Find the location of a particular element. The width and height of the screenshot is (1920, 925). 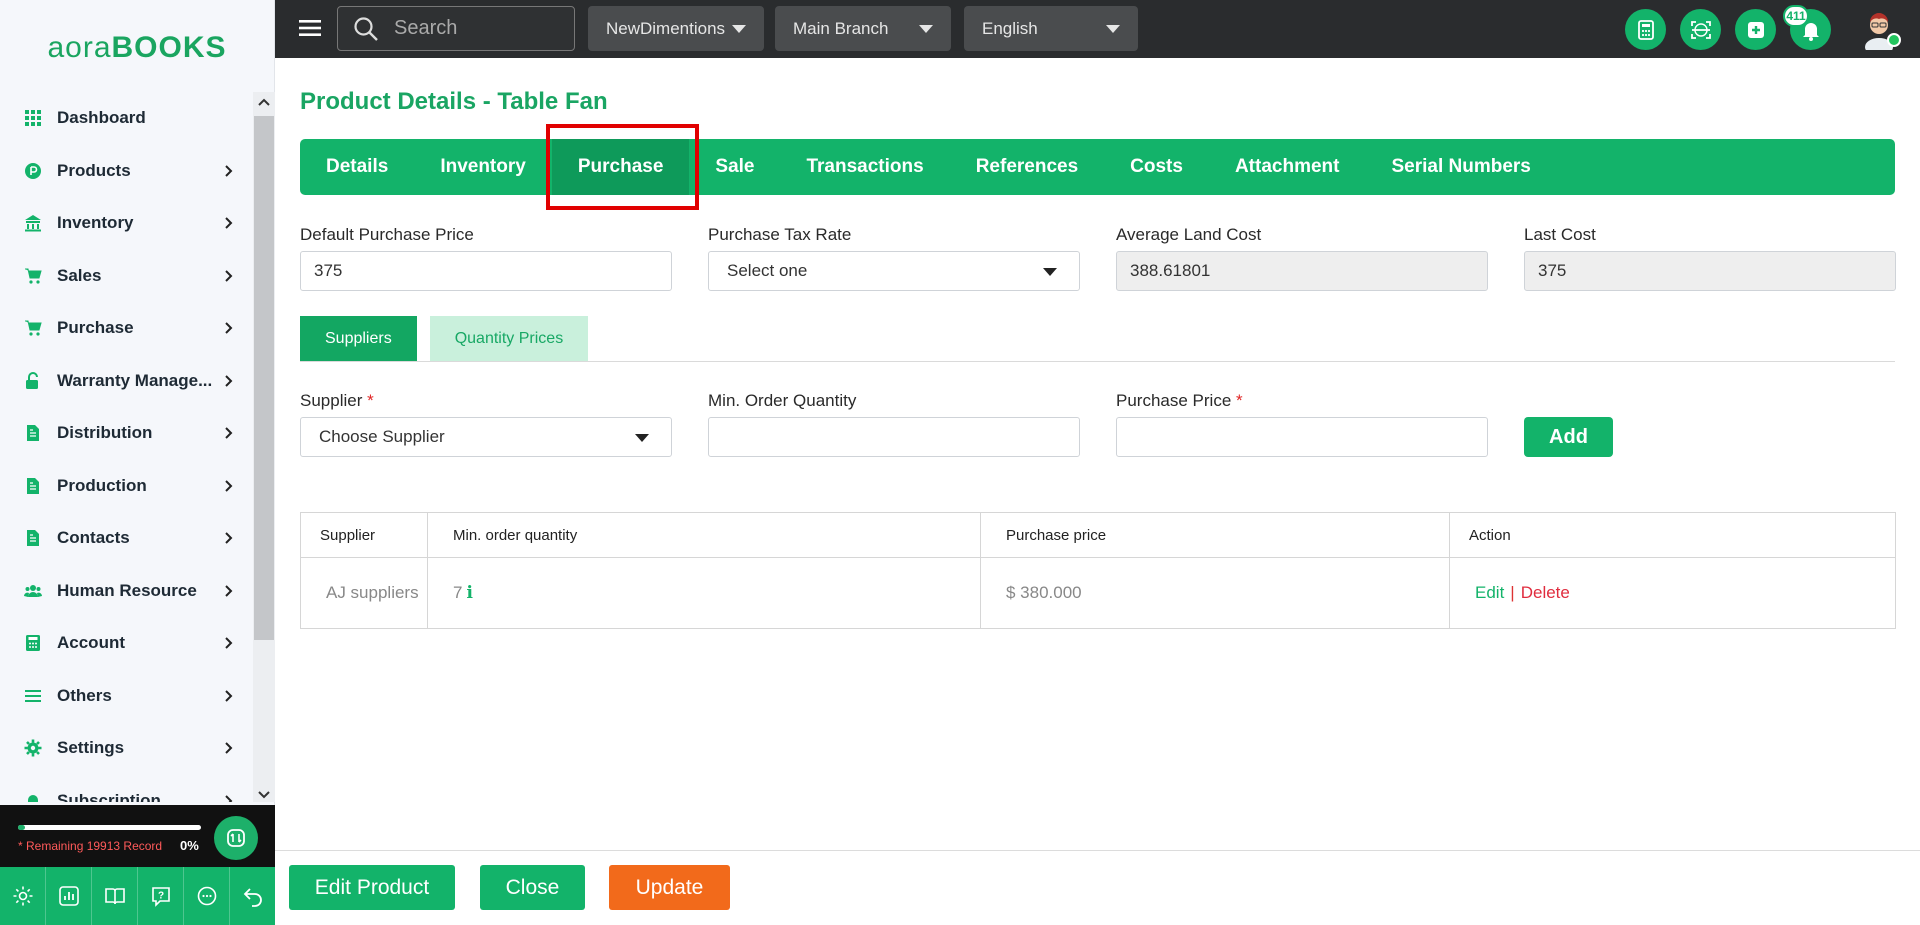

subtab-suppliers: Suppliers is located at coordinates (358, 338).